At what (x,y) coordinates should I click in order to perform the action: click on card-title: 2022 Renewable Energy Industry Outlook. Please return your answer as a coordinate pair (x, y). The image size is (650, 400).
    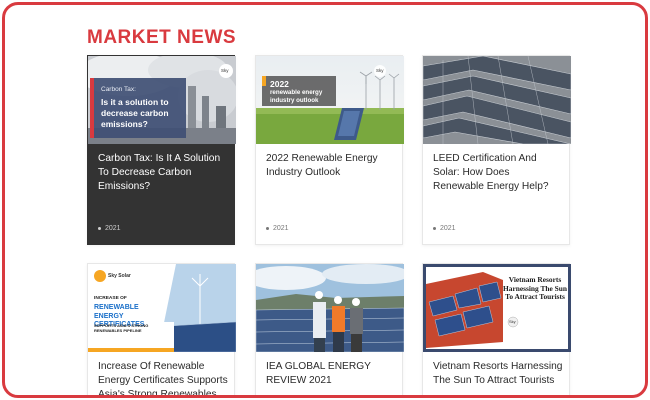
    Looking at the image, I should click on (331, 166).